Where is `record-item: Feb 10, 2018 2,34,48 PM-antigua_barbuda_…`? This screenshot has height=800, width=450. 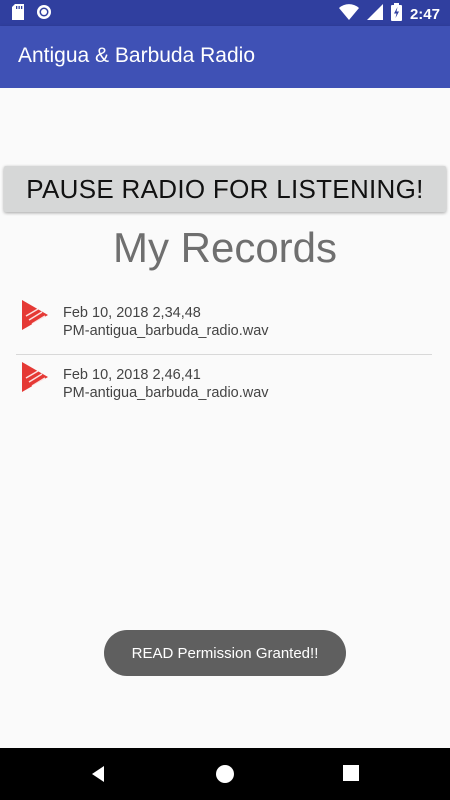
record-item: Feb 10, 2018 2,34,48 PM-antigua_barbuda_… is located at coordinates (224, 323).